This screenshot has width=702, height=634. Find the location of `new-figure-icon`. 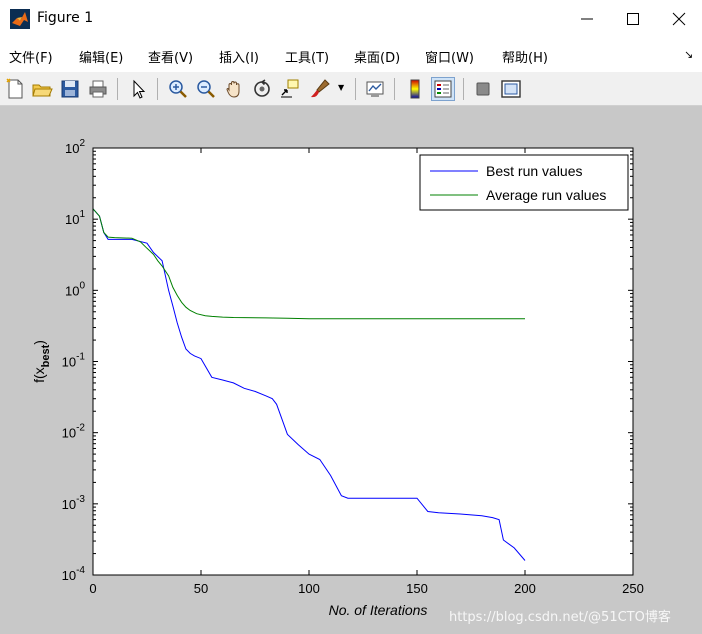

new-figure-icon is located at coordinates (15, 89).